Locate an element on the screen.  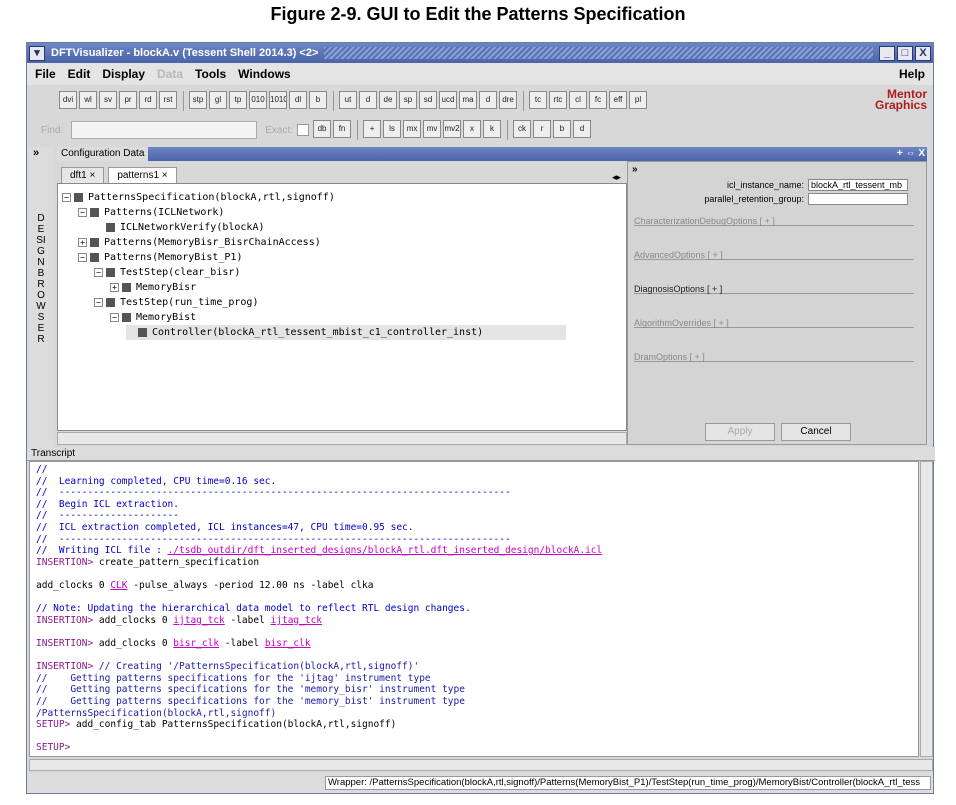
find-toolbar-button: db is located at coordinates (322, 129).